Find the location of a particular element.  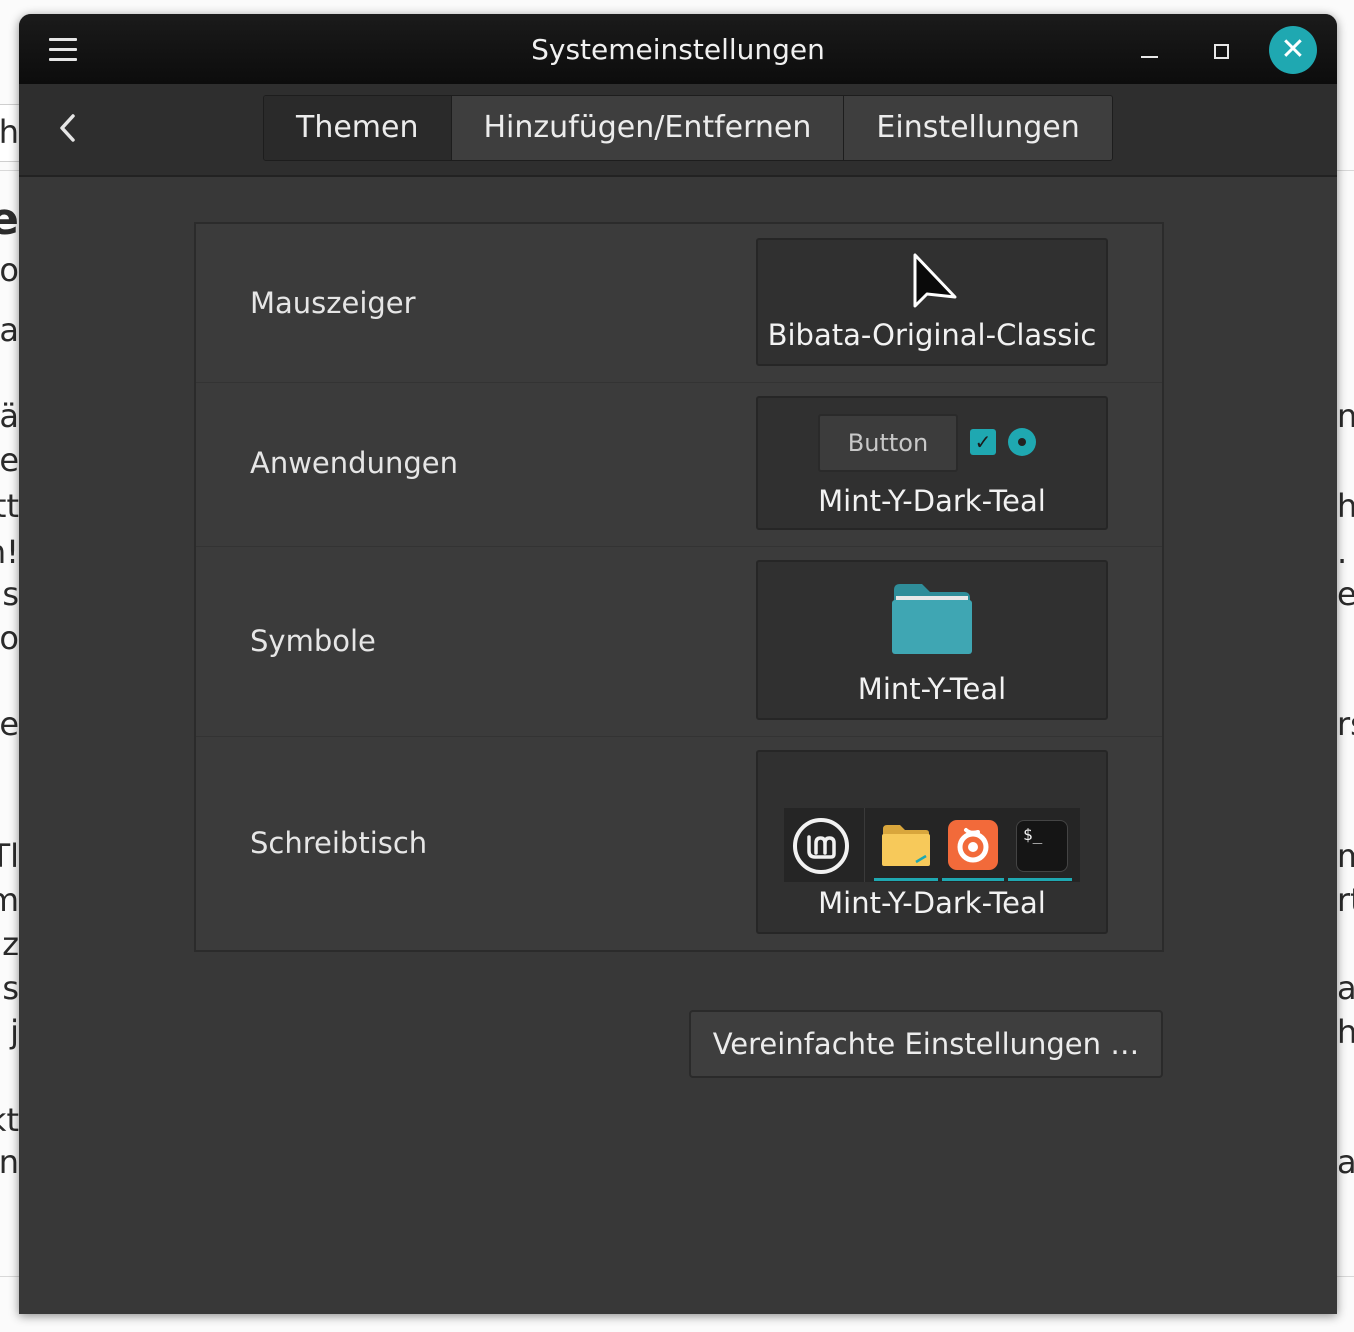

firefox-icon is located at coordinates (973, 845).